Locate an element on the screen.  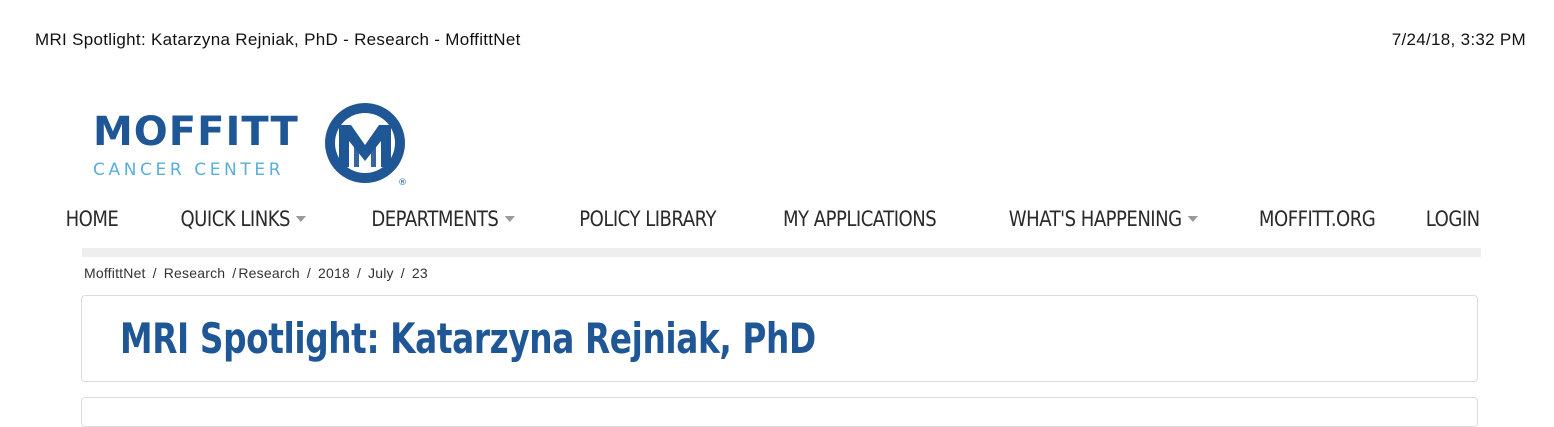
nav-item-quick-links: QUICK LINKS is located at coordinates (243, 219).